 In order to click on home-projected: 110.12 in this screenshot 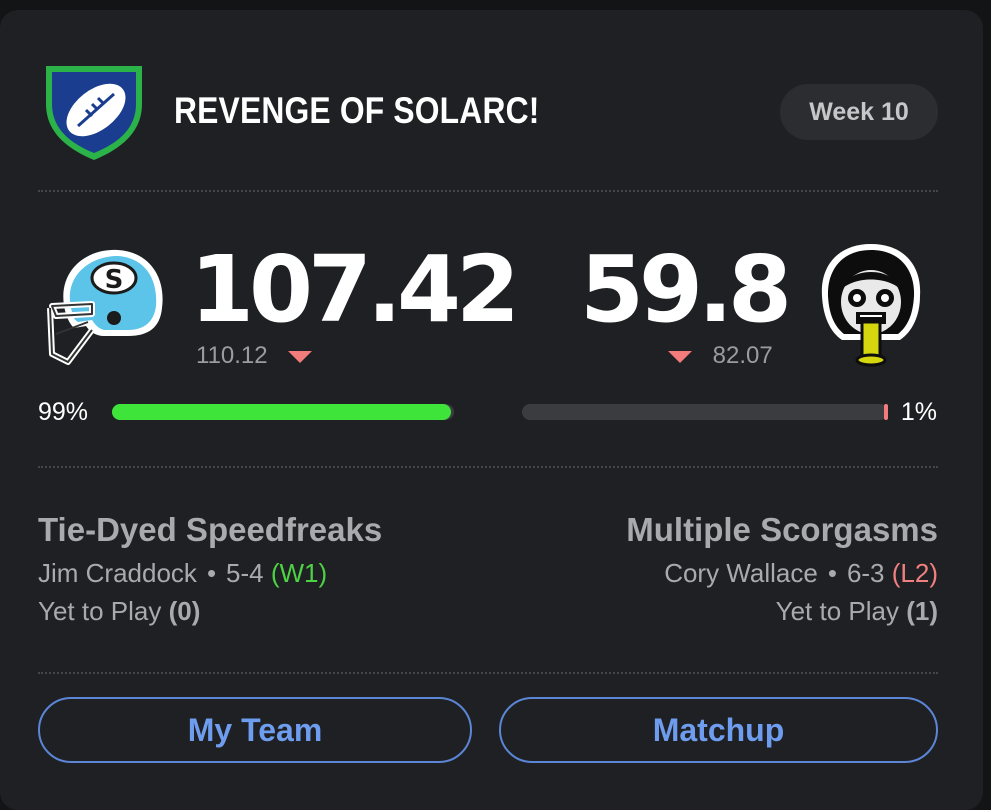, I will do `click(232, 355)`.